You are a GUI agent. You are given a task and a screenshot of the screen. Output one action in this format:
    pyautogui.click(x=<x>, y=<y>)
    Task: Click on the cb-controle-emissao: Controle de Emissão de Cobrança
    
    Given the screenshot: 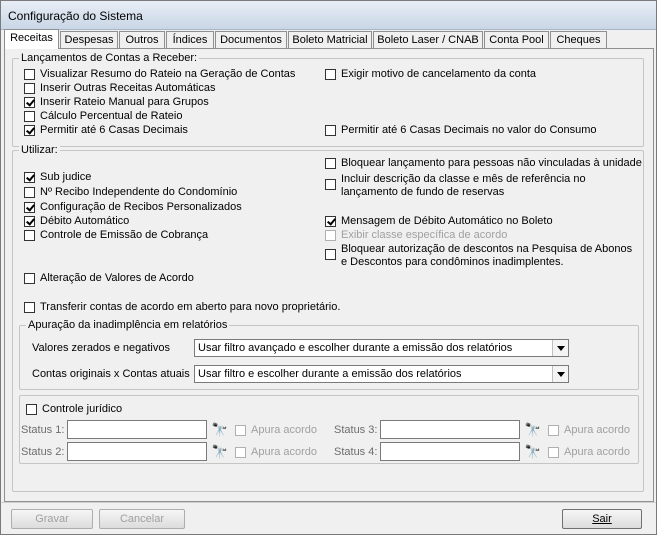 What is the action you would take?
    pyautogui.click(x=116, y=235)
    